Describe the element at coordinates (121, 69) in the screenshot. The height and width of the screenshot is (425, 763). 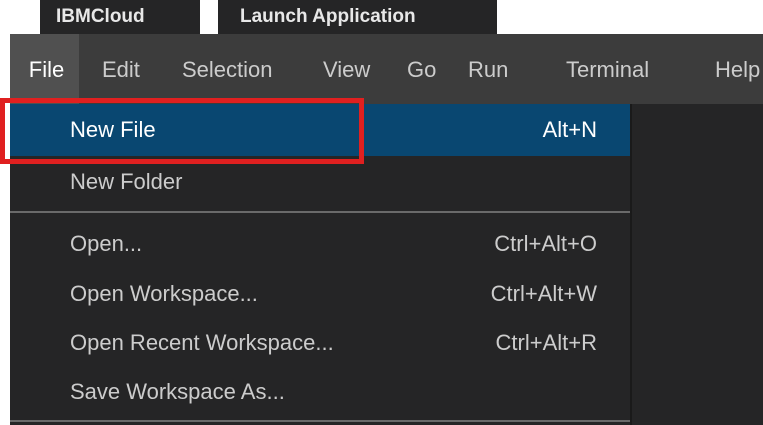
I see `menu-edit: Edit` at that location.